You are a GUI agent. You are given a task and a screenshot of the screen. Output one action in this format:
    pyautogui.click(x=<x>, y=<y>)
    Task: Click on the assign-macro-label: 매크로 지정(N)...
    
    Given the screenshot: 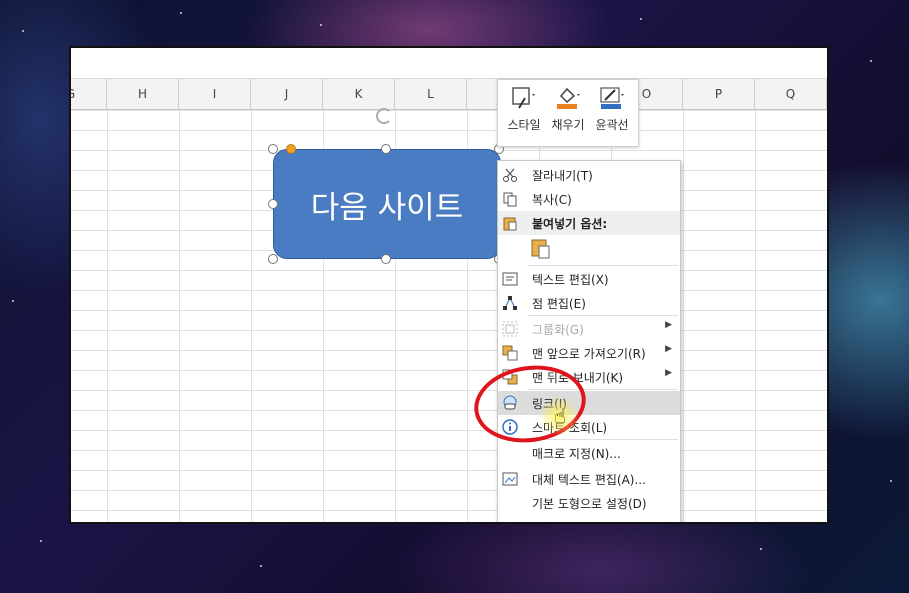 What is the action you would take?
    pyautogui.click(x=576, y=454)
    